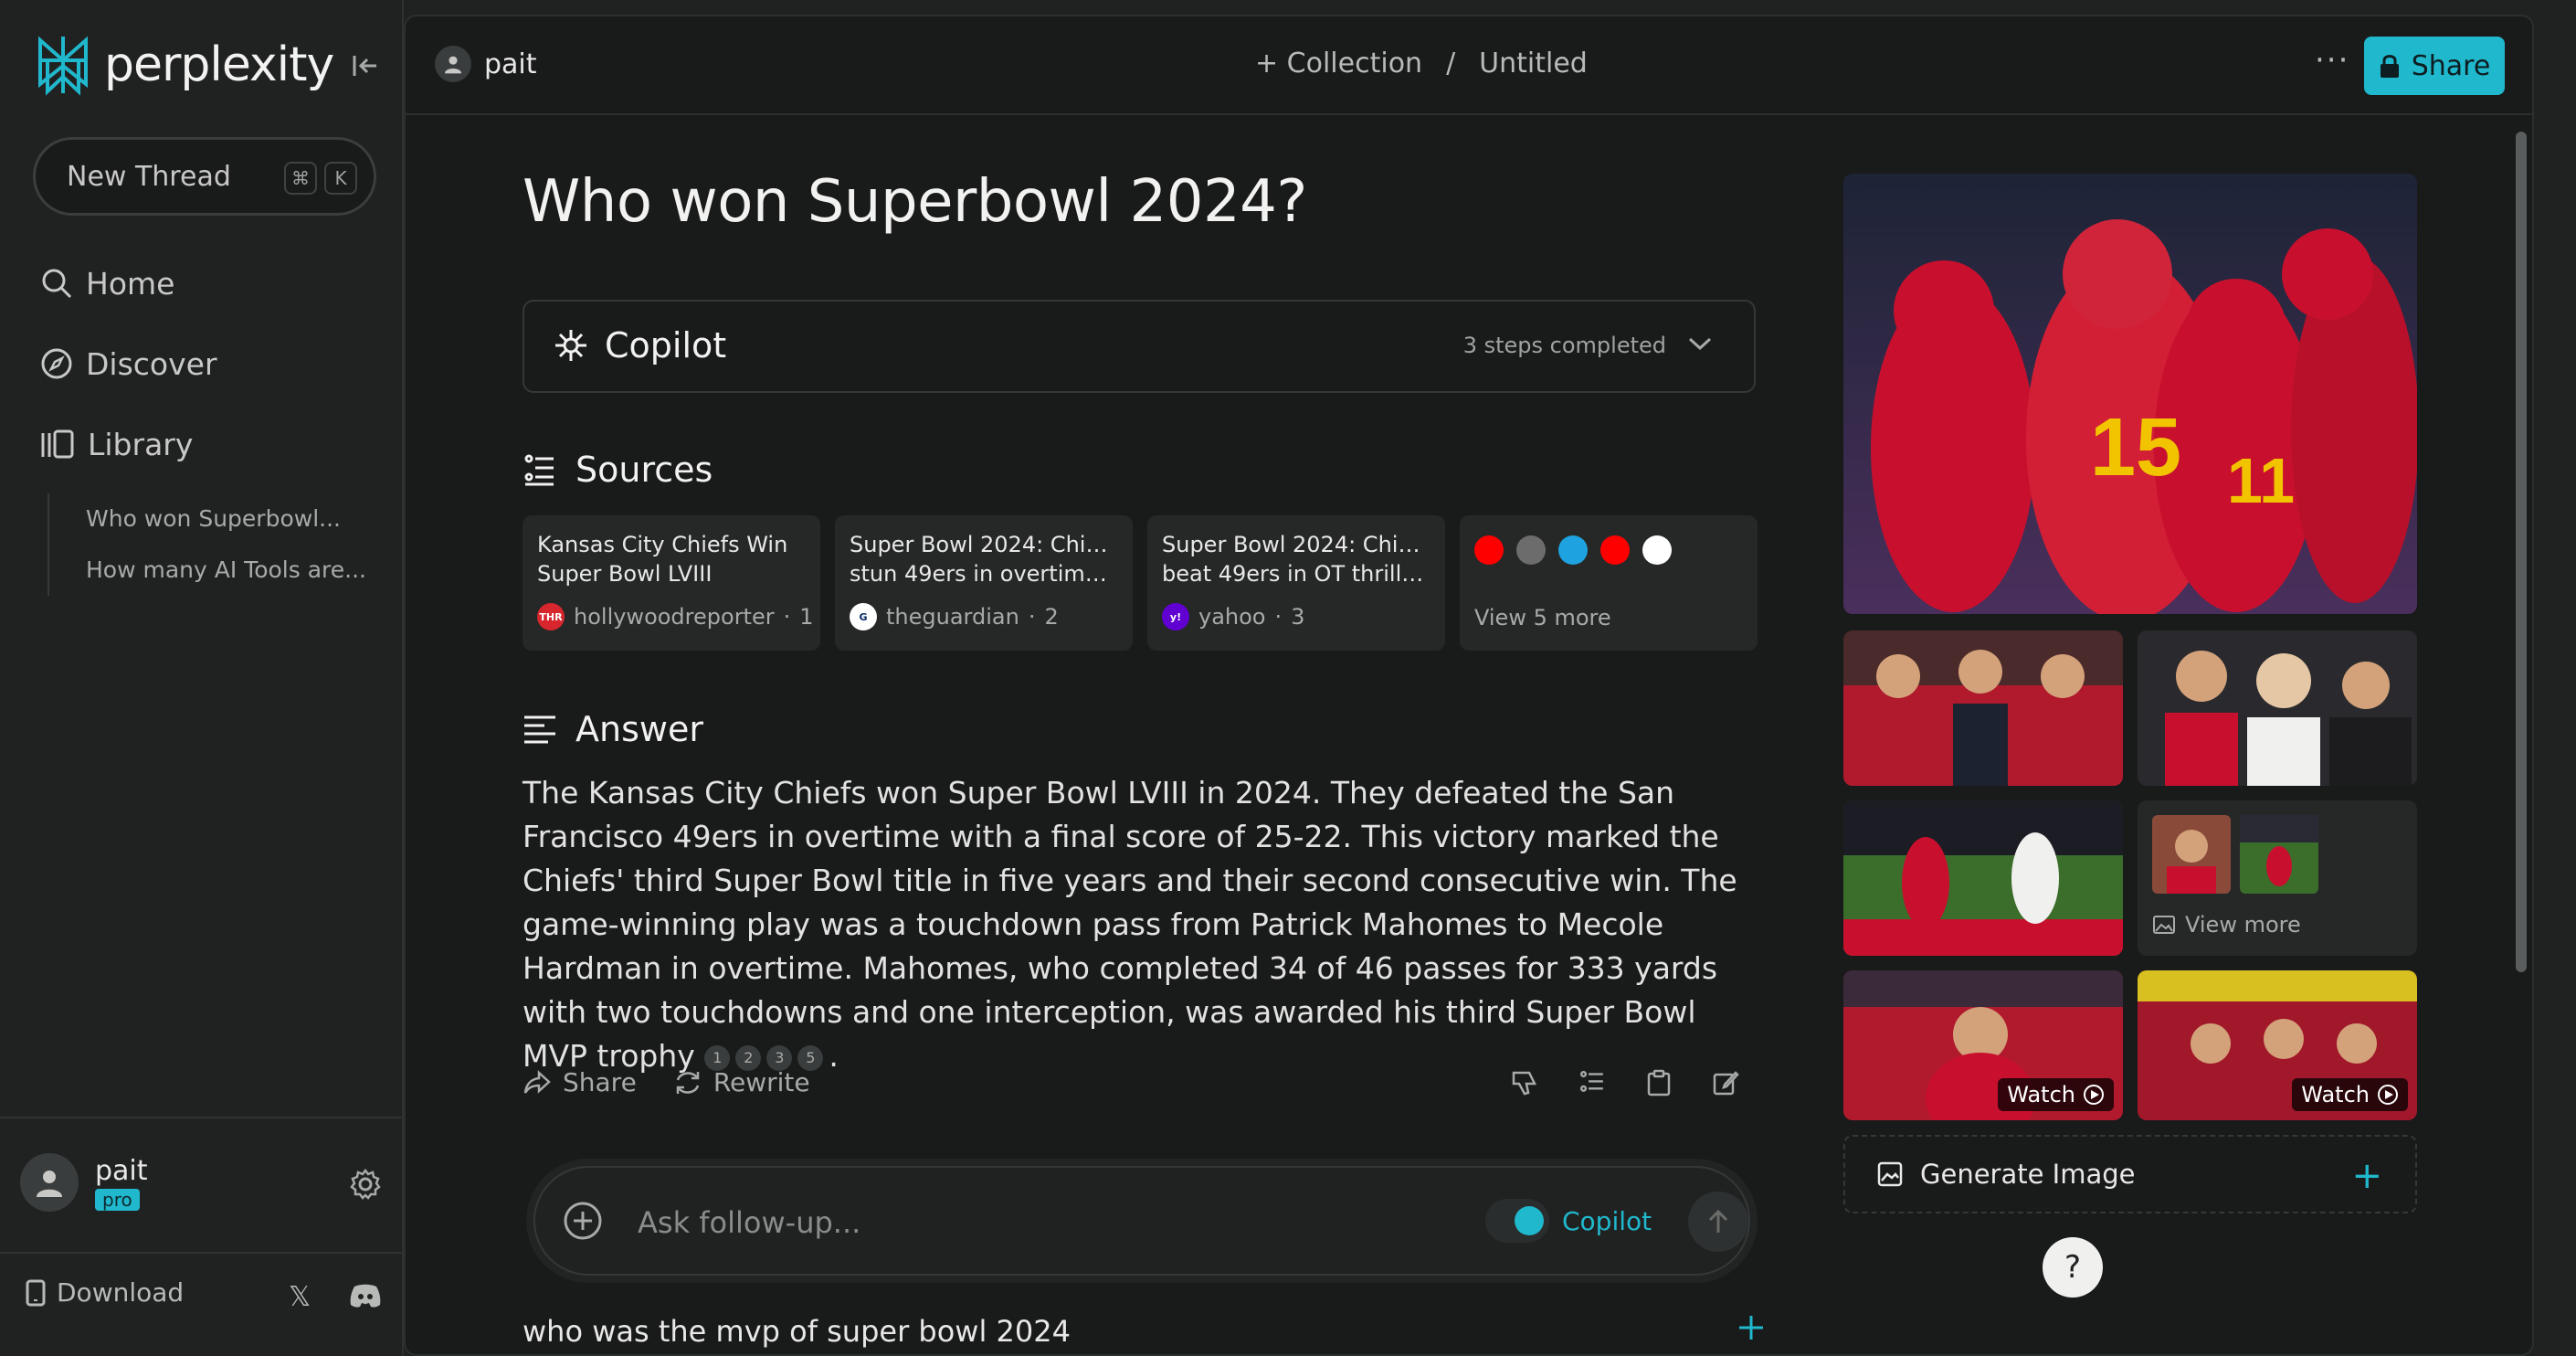 The height and width of the screenshot is (1356, 2576). What do you see at coordinates (1659, 1082) in the screenshot?
I see `clipboard-icon` at bounding box center [1659, 1082].